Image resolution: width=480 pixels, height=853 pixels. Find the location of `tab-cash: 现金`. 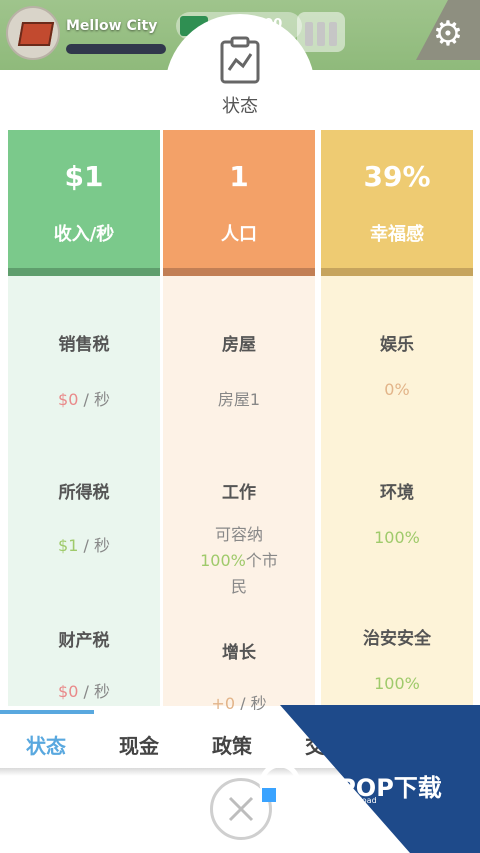

tab-cash: 现金 is located at coordinates (139, 744).